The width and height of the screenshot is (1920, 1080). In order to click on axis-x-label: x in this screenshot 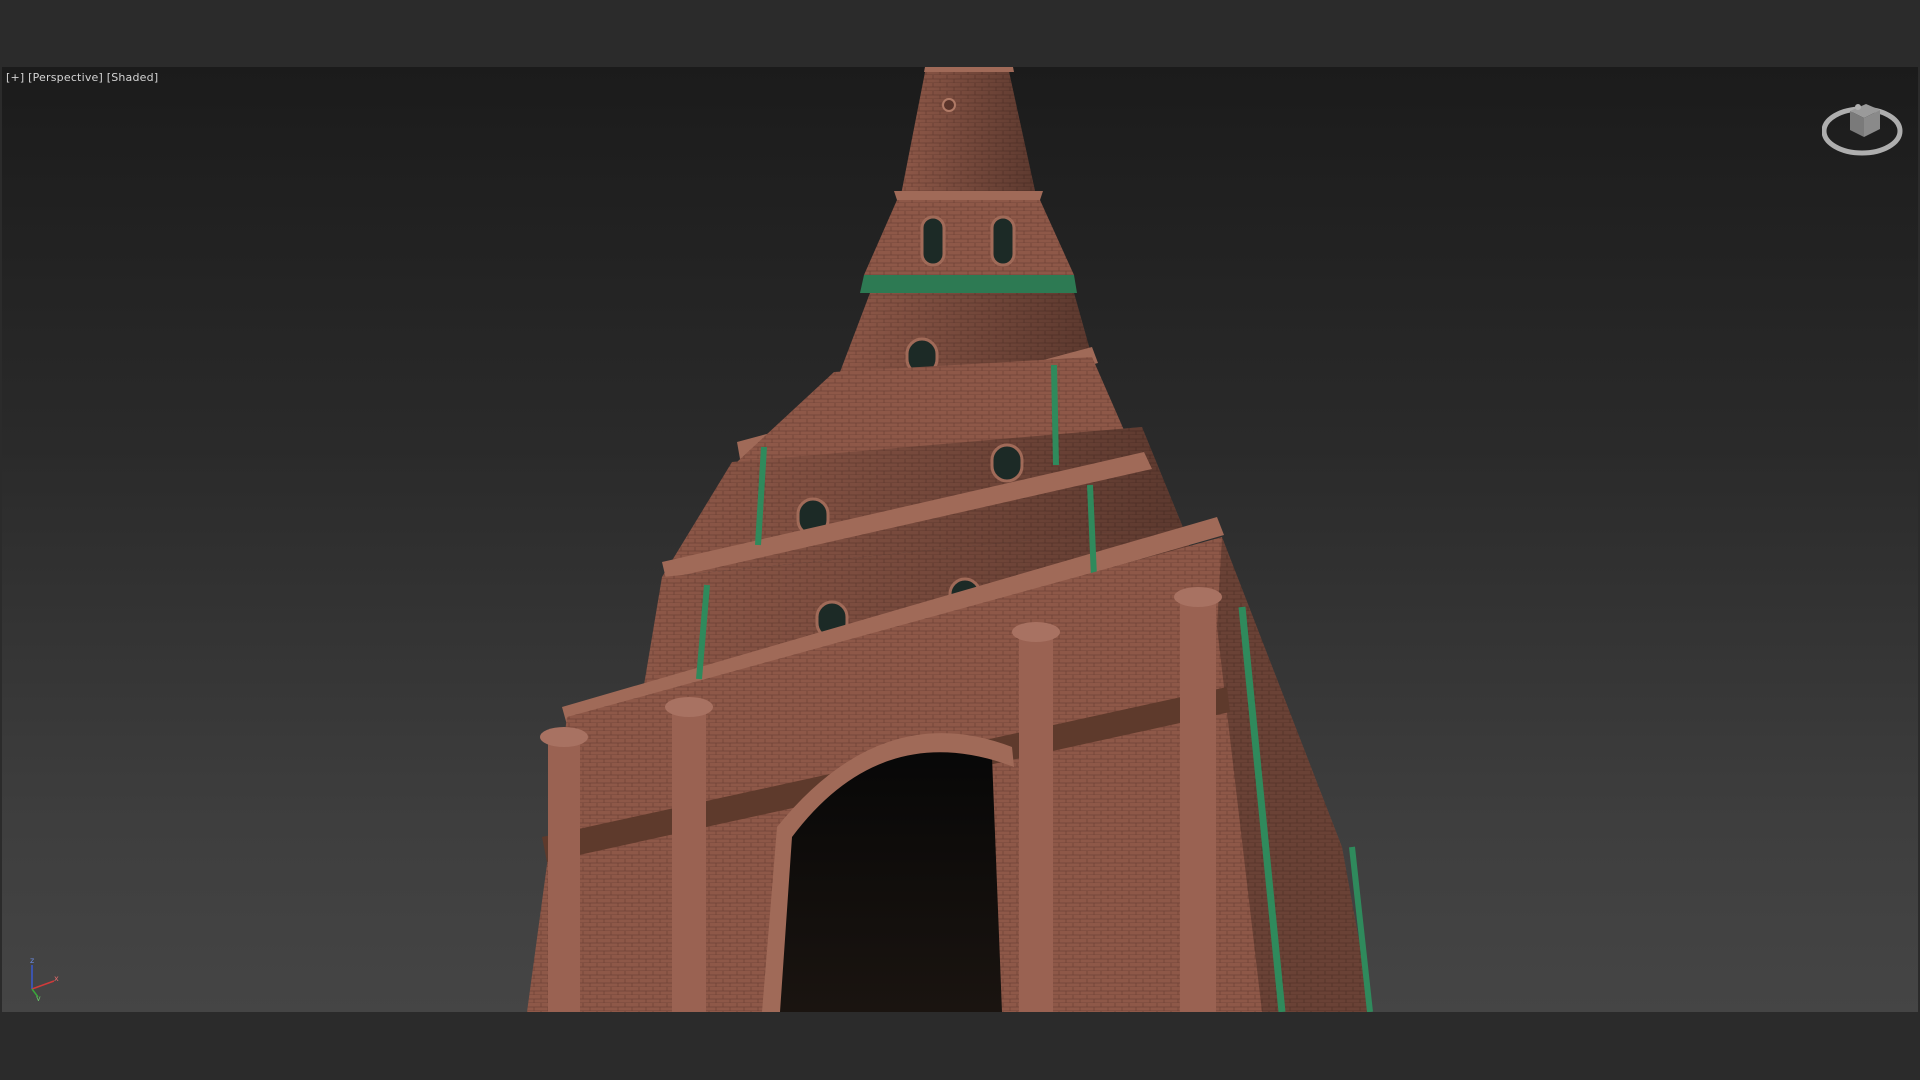, I will do `click(56, 978)`.